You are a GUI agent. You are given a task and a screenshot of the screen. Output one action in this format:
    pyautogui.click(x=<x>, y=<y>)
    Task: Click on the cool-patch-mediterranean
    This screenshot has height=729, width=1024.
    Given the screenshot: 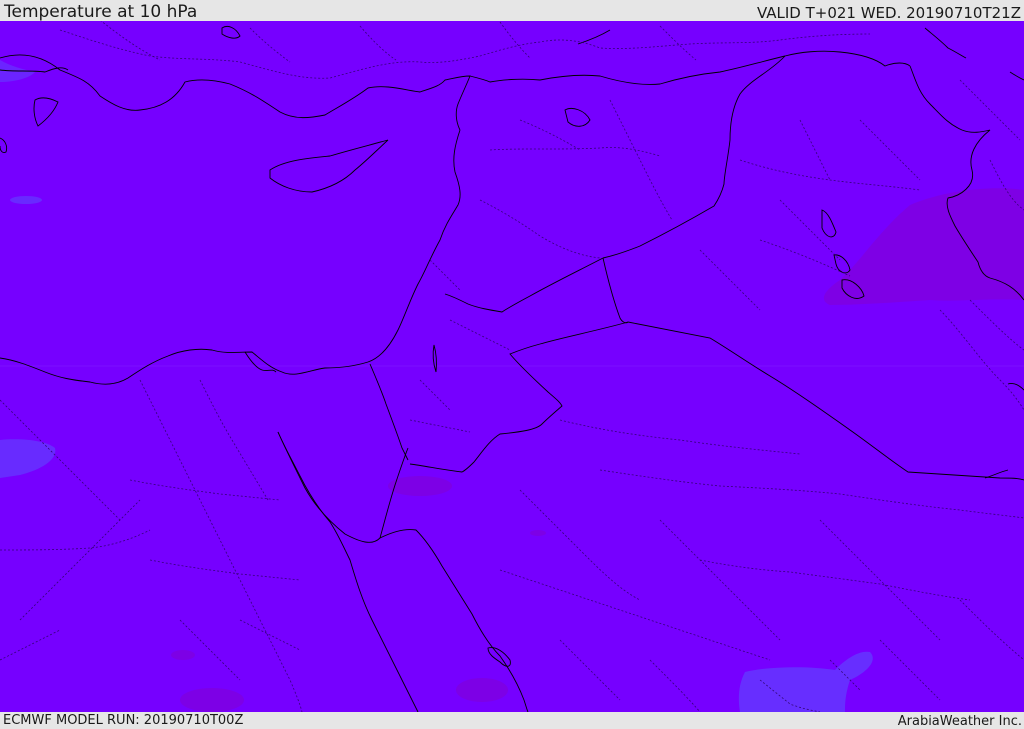 What is the action you would take?
    pyautogui.click(x=26, y=200)
    